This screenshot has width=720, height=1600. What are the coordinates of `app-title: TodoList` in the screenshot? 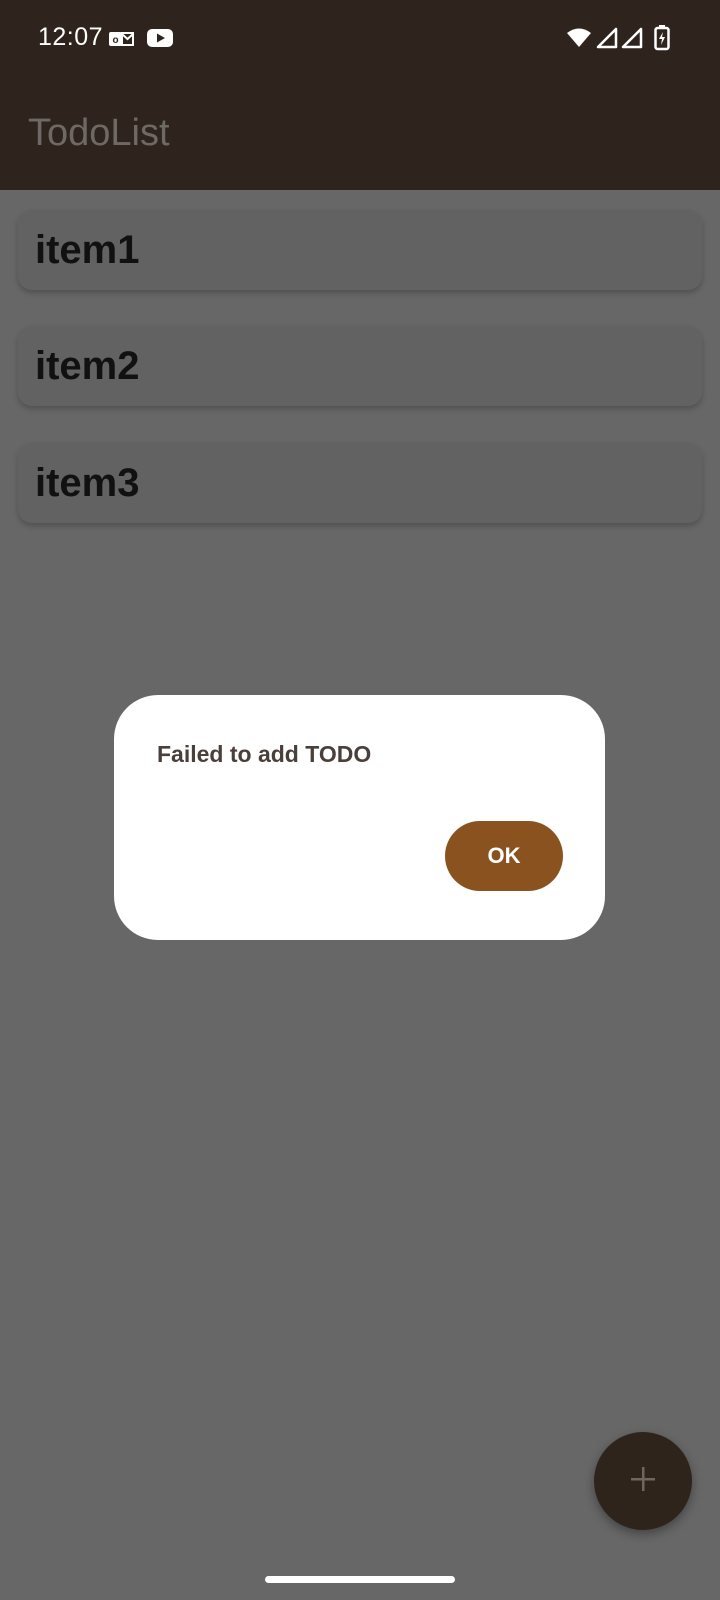 It's located at (99, 133).